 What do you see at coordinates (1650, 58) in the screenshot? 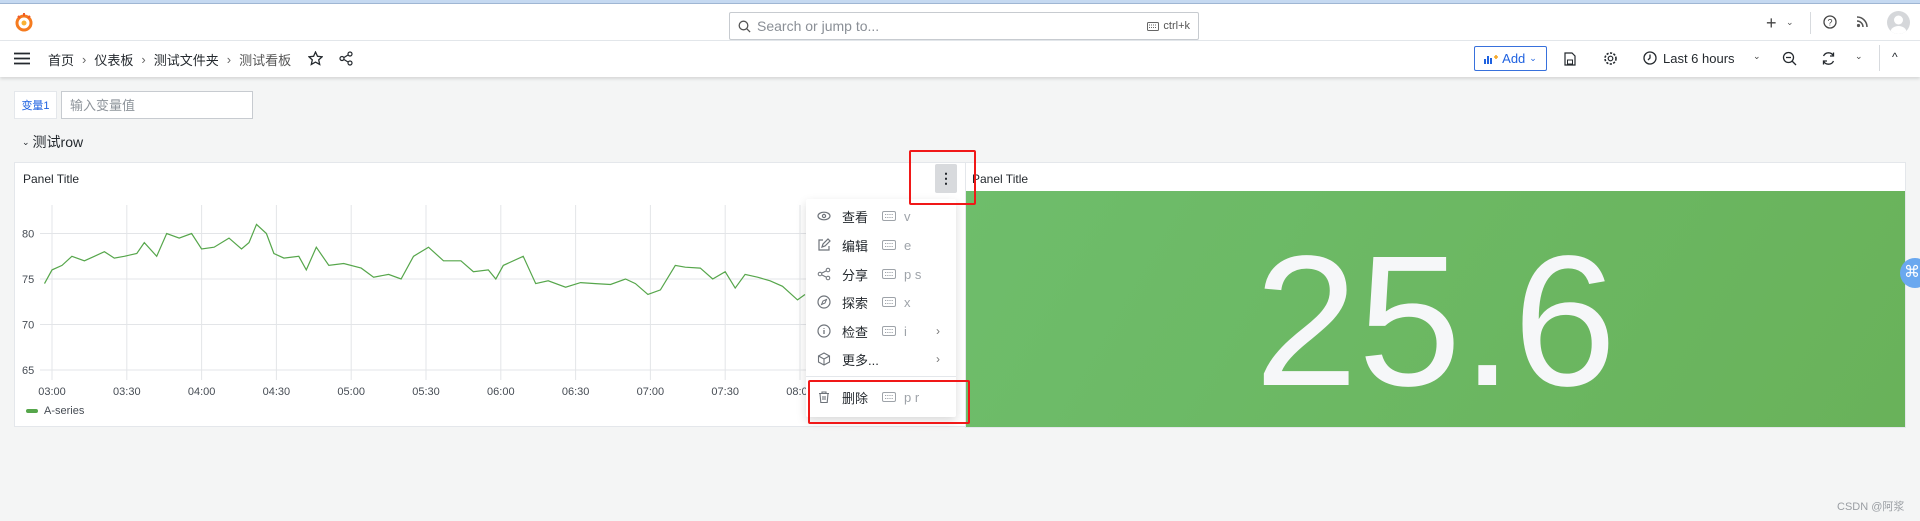
I see `clock-icon` at bounding box center [1650, 58].